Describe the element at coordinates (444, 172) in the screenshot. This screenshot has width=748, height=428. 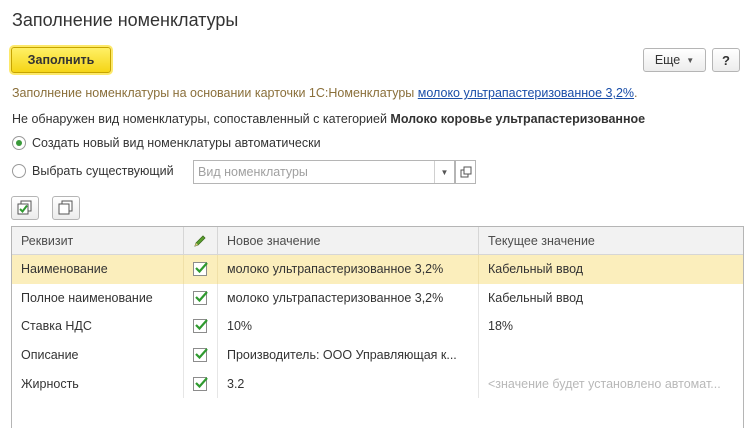
I see `dropdown-arrow-icon: ▼` at that location.